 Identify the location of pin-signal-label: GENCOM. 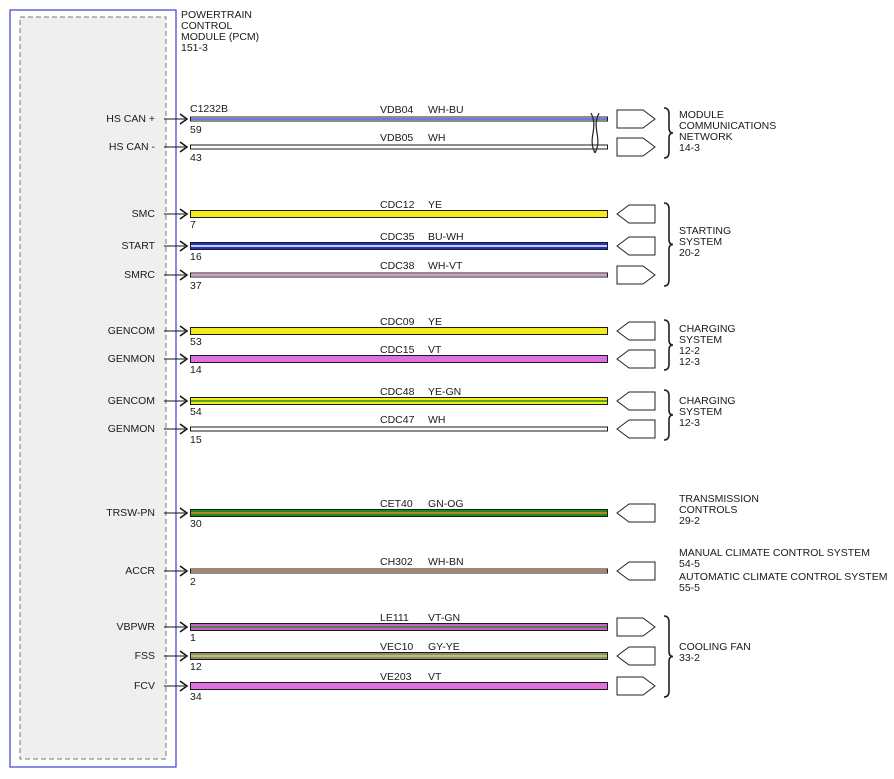
(131, 331).